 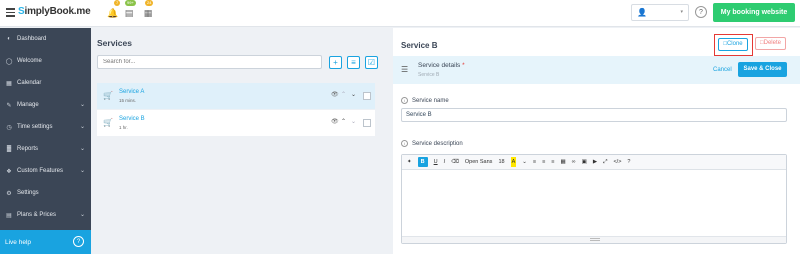 What do you see at coordinates (642, 12) in the screenshot?
I see `user-icon: 👤` at bounding box center [642, 12].